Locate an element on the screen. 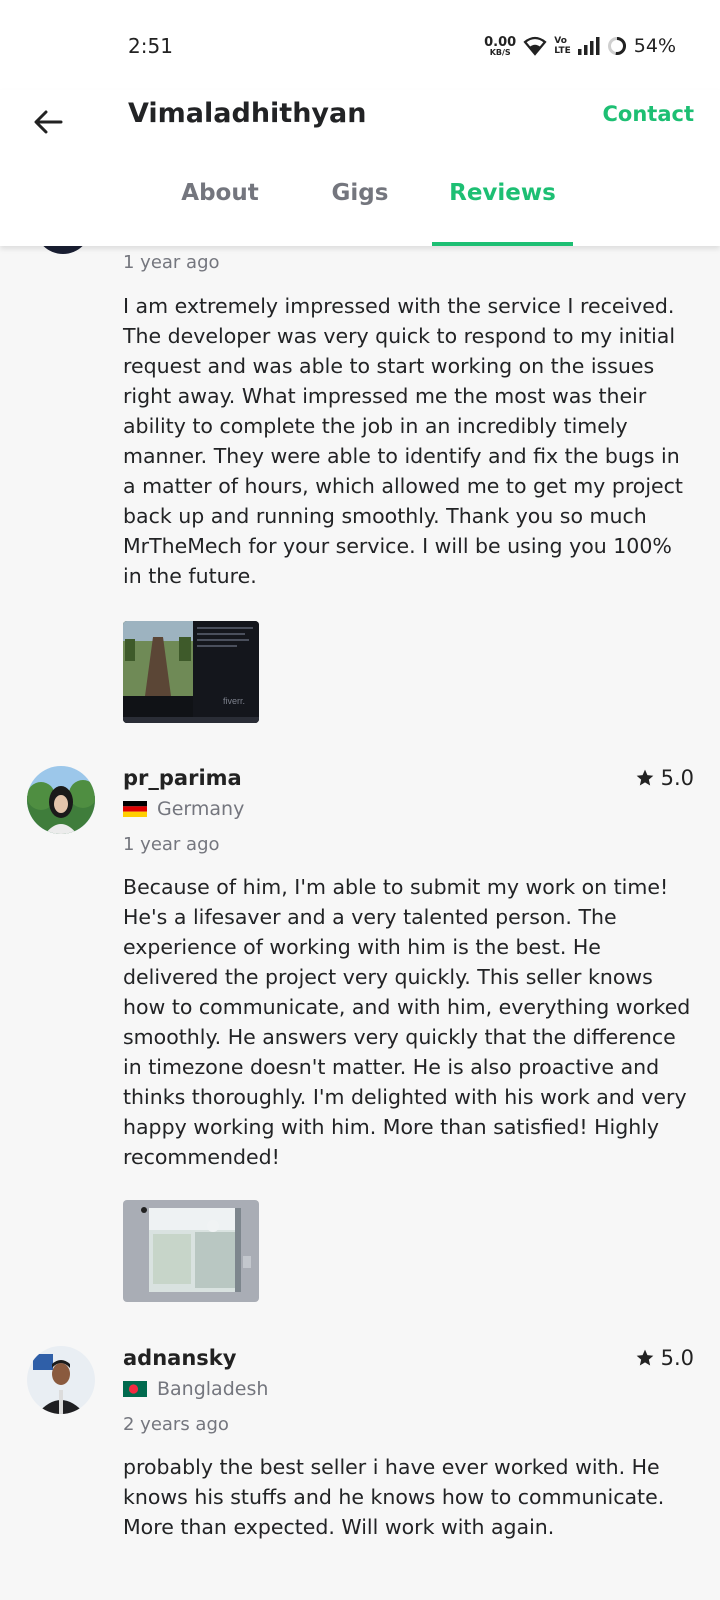 This screenshot has height=1600, width=720. volte-indicator: Vo LTE is located at coordinates (562, 46).